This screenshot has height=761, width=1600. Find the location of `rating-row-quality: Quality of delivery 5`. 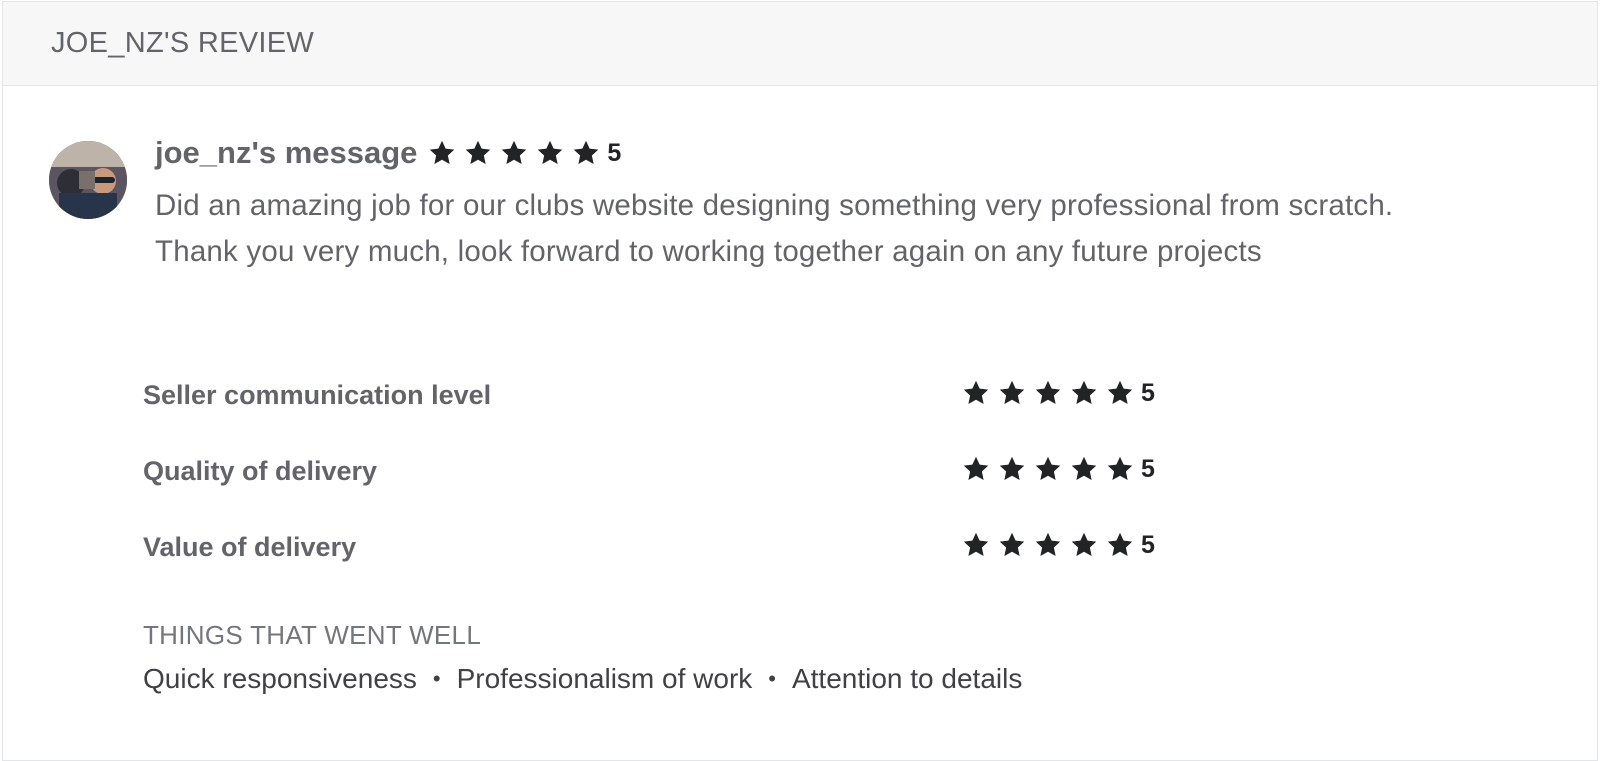

rating-row-quality: Quality of delivery 5 is located at coordinates (693, 488).